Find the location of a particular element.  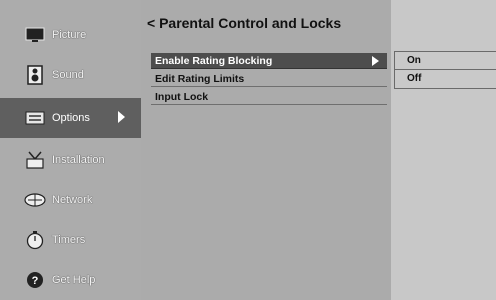

sidebar-item-sound: Sound is located at coordinates (70, 75).